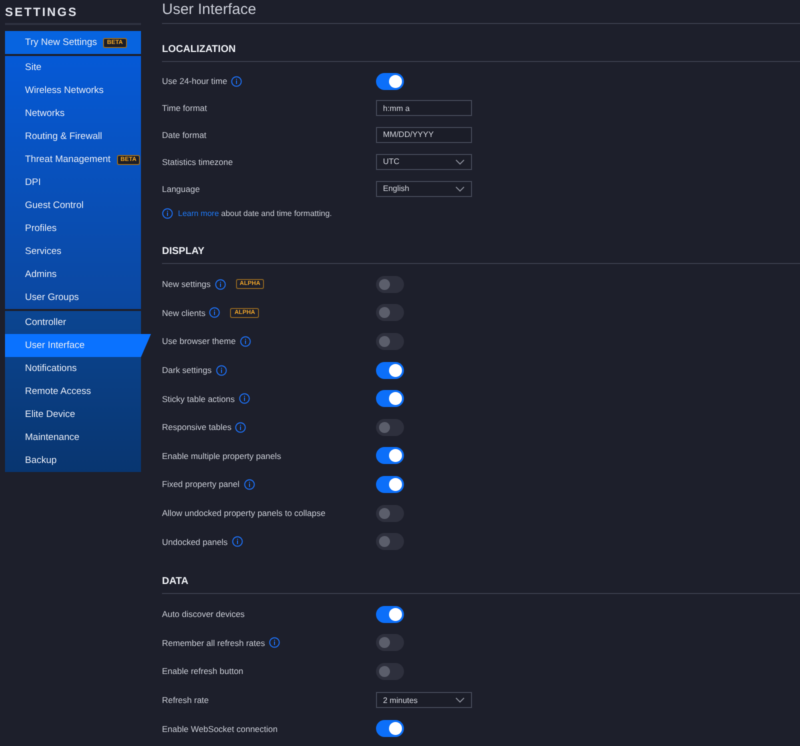 The width and height of the screenshot is (800, 746). What do you see at coordinates (481, 255) in the screenshot?
I see `section-heading: DISPLAY` at bounding box center [481, 255].